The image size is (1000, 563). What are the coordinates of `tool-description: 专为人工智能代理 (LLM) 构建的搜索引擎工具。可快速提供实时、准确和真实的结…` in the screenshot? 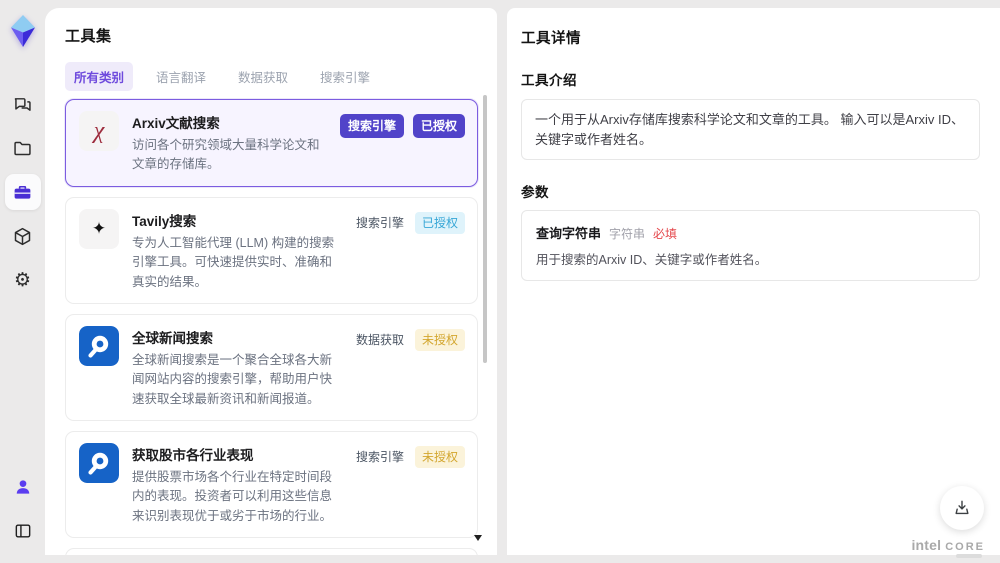 It's located at (233, 262).